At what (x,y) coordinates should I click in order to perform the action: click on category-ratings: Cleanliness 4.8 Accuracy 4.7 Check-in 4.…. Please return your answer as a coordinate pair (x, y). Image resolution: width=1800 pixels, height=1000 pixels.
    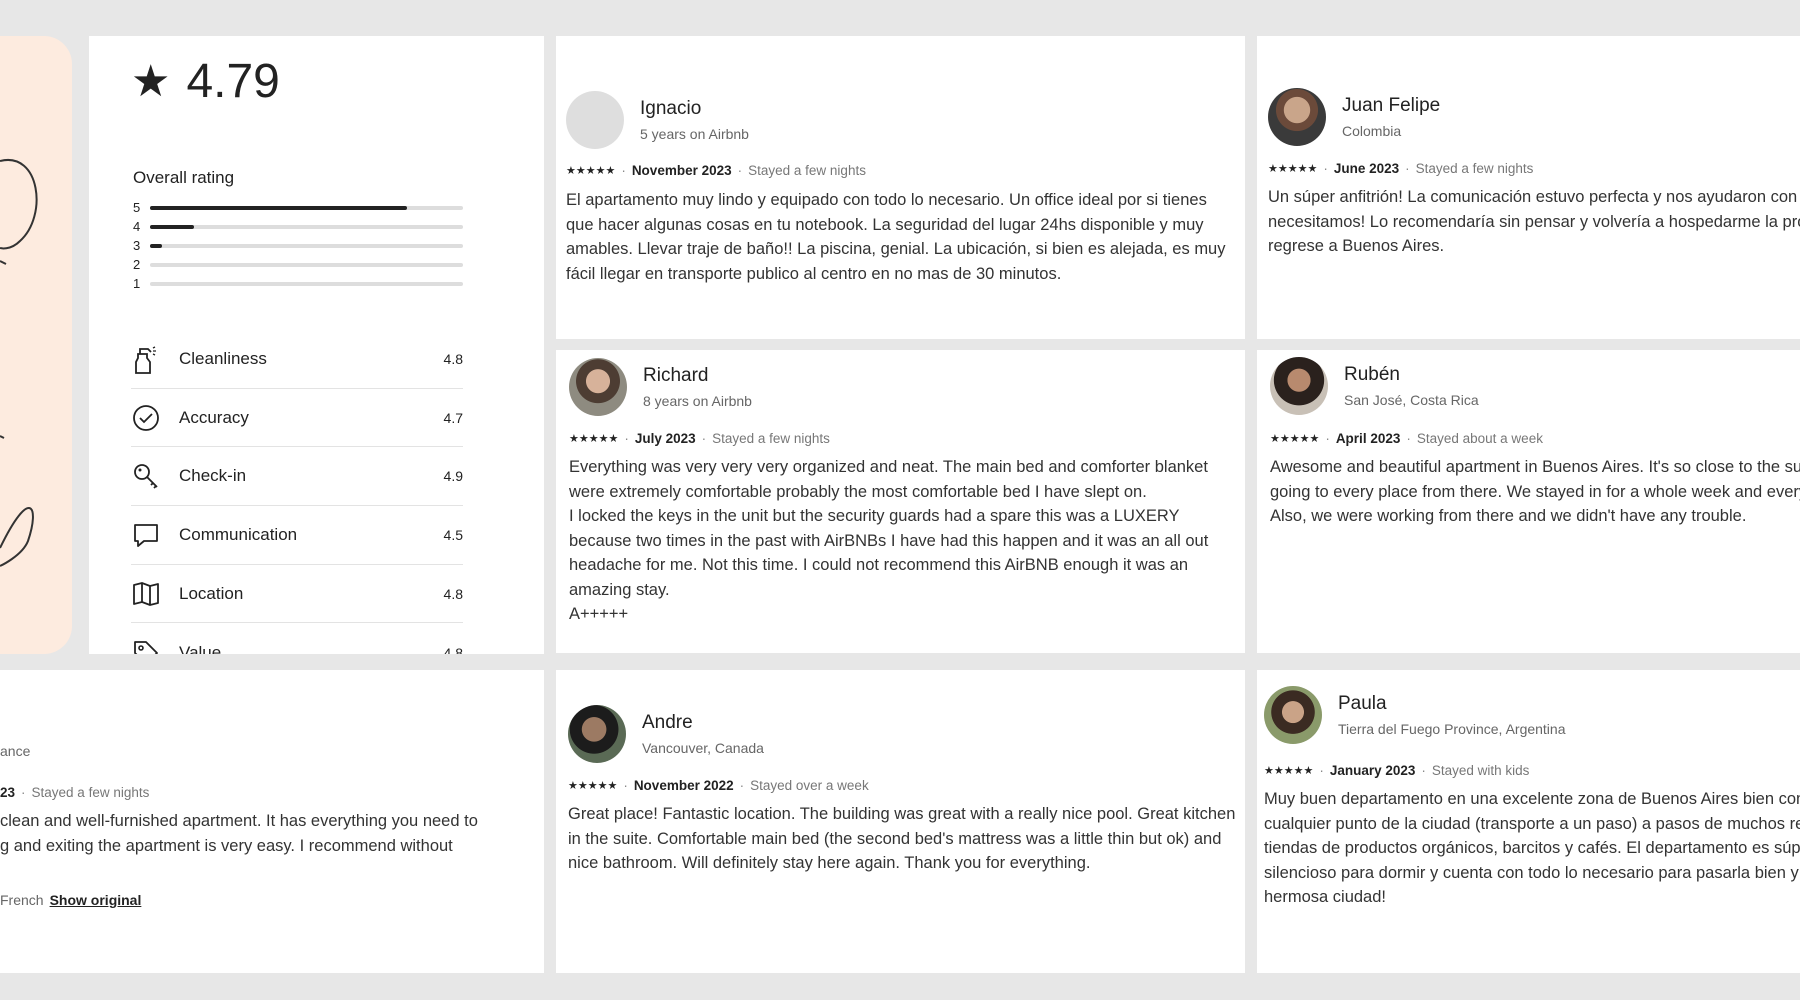
    Looking at the image, I should click on (297, 492).